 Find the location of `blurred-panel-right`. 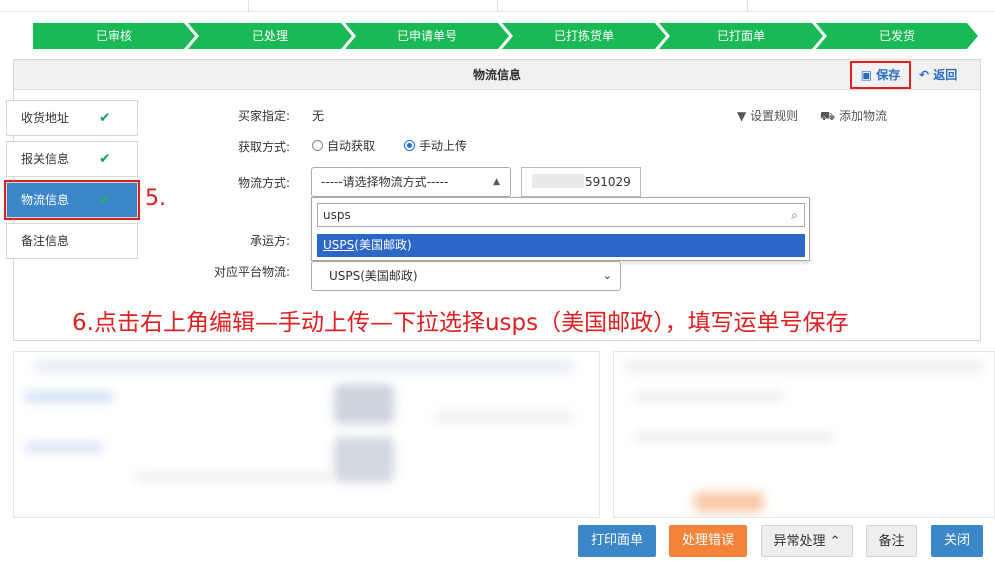

blurred-panel-right is located at coordinates (804, 434).